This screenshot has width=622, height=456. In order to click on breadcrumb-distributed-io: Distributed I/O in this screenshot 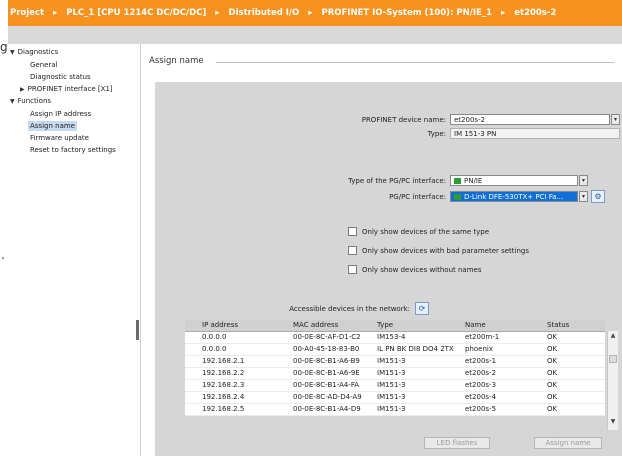, I will do `click(264, 13)`.